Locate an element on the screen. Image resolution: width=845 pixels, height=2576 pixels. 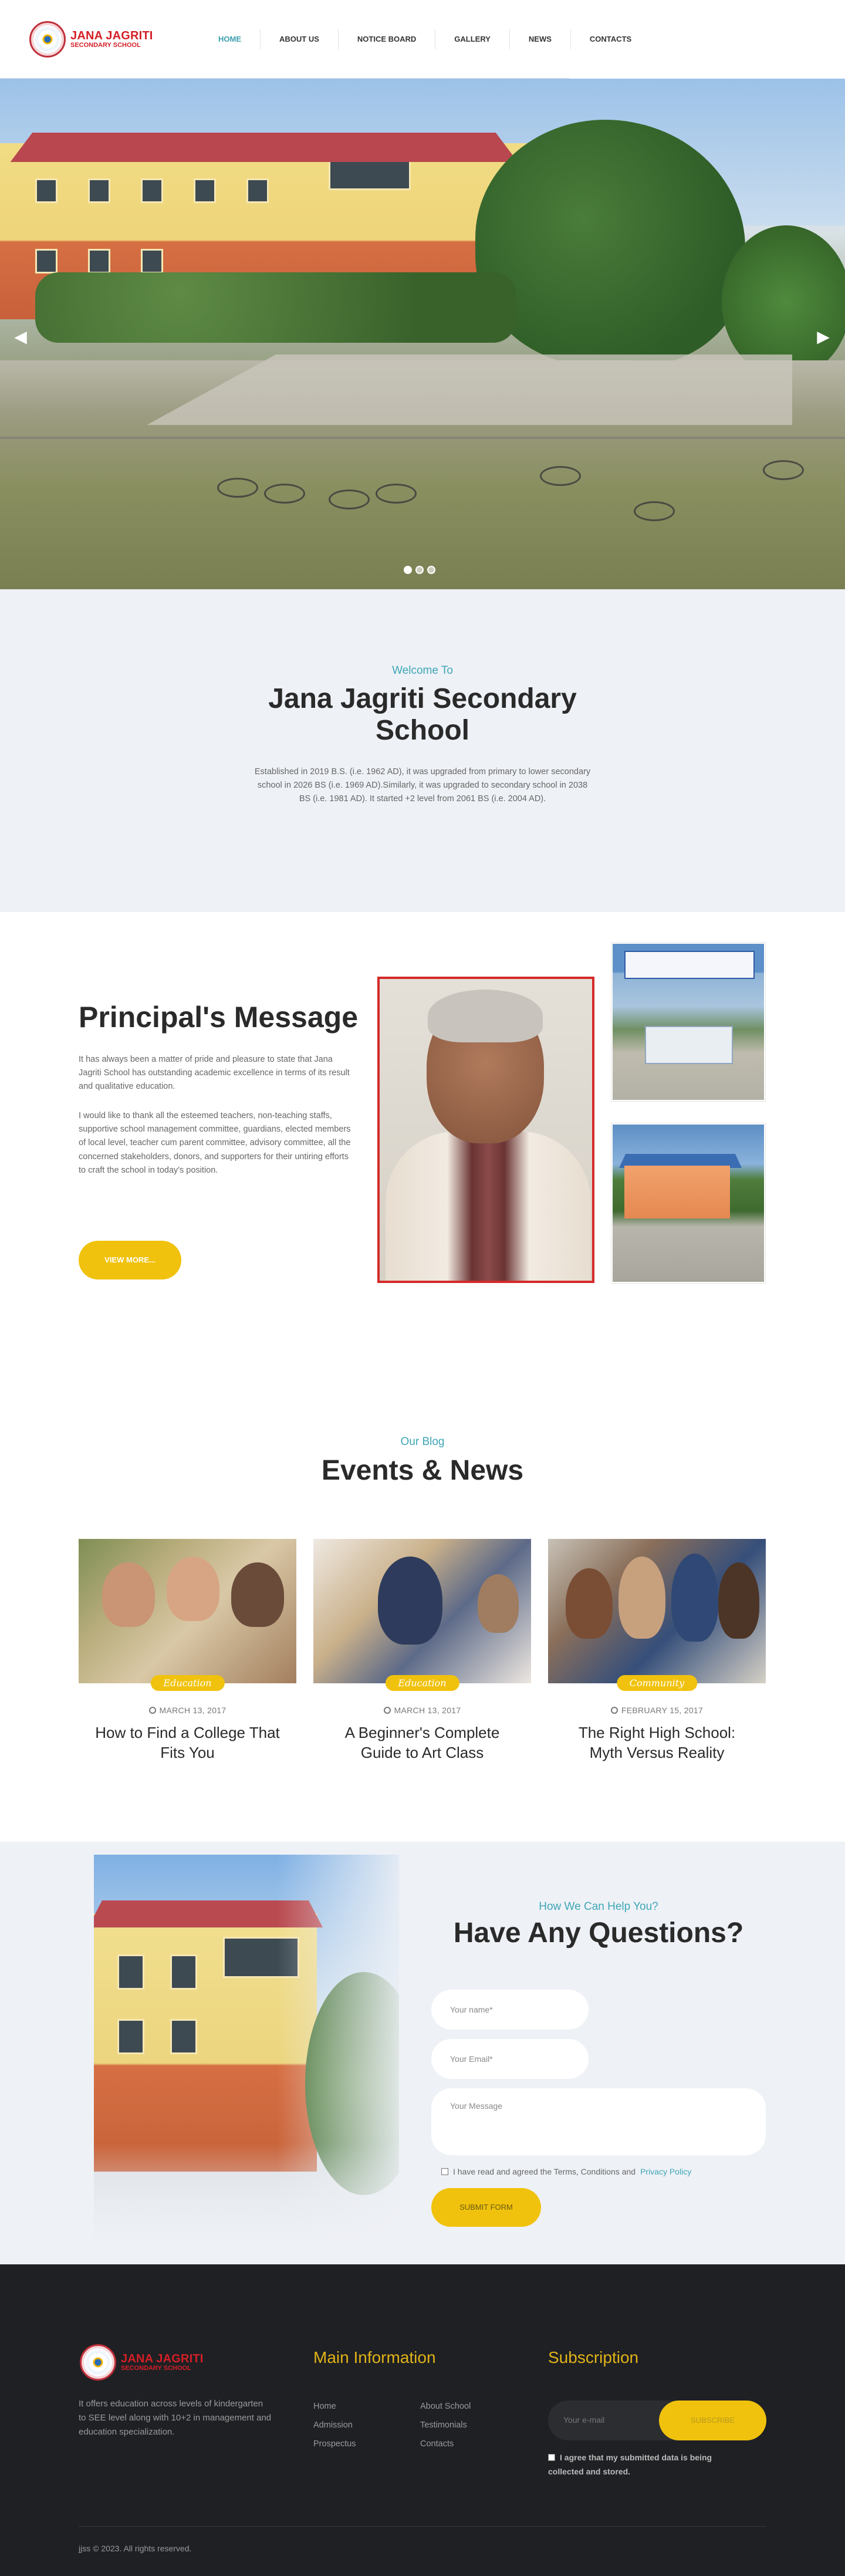
footer-divider is located at coordinates (422, 2527).